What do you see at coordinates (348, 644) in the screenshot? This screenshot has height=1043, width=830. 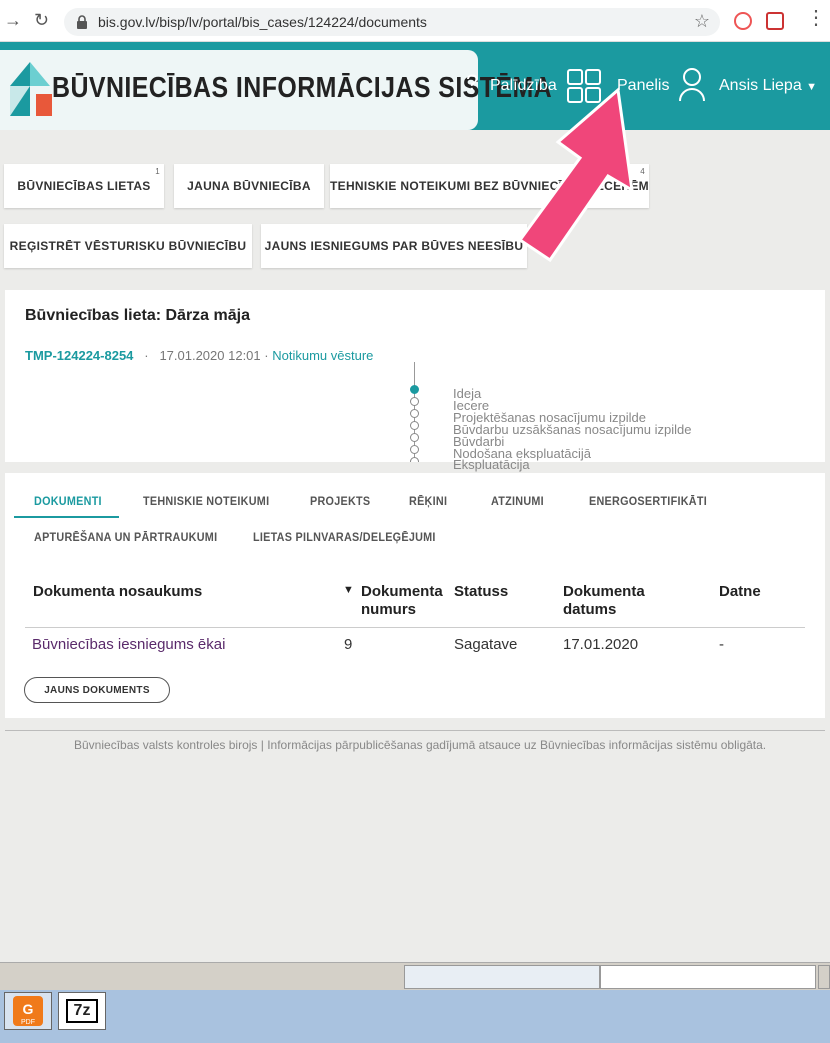 I see `document-number: 9` at bounding box center [348, 644].